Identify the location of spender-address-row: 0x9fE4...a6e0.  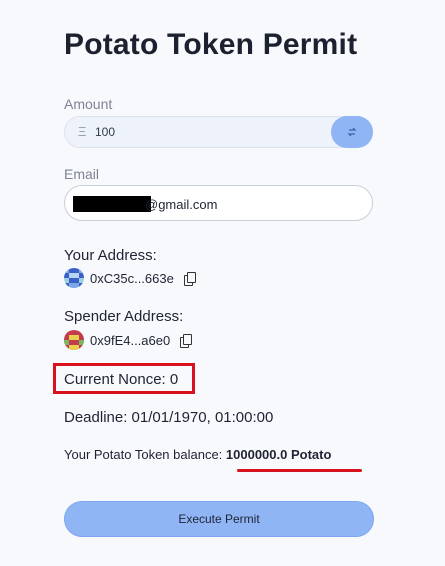
(128, 340).